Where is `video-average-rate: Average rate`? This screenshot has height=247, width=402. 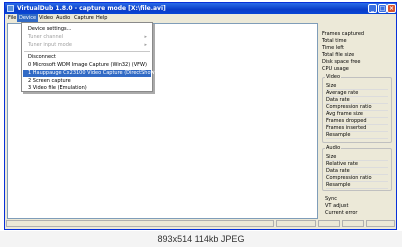 video-average-rate: Average rate is located at coordinates (357, 93).